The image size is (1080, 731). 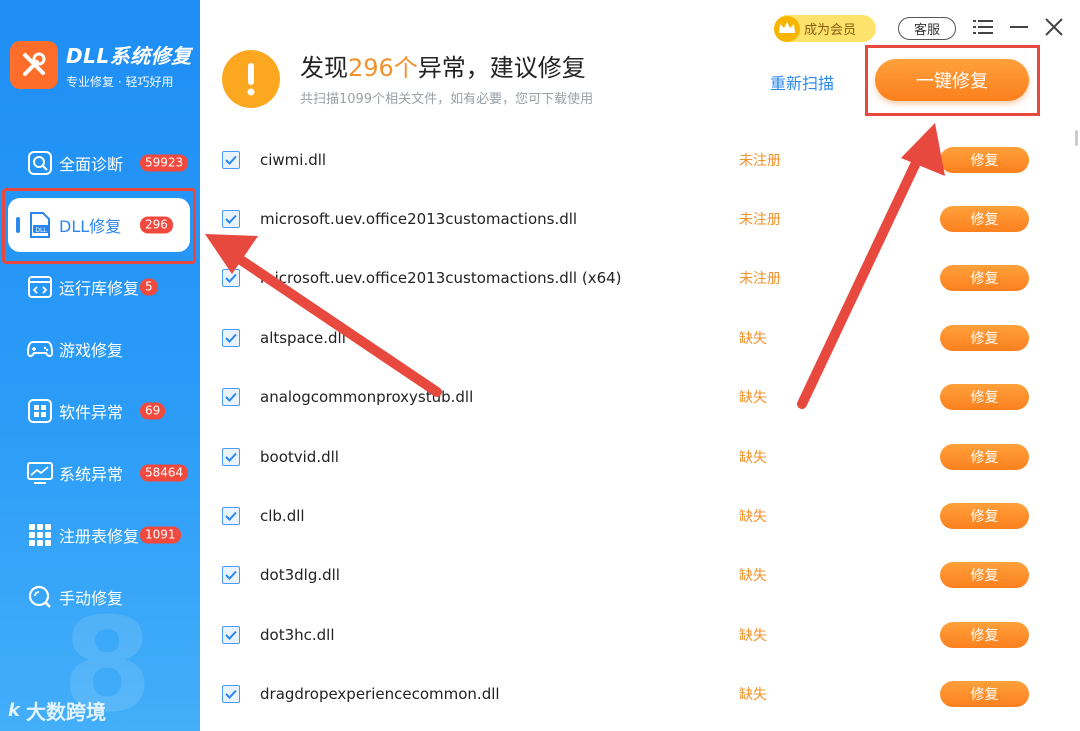 What do you see at coordinates (640, 515) in the screenshot?
I see `table-row: clb.dll 缺失 修复` at bounding box center [640, 515].